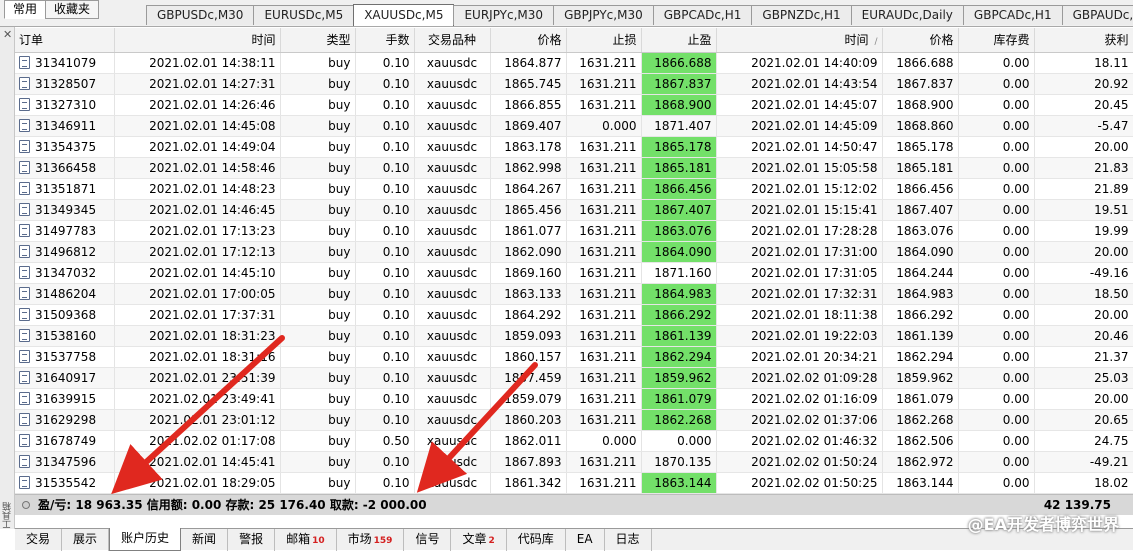 The height and width of the screenshot is (556, 1133). What do you see at coordinates (66, 272) in the screenshot?
I see `order-number: 31347032` at bounding box center [66, 272].